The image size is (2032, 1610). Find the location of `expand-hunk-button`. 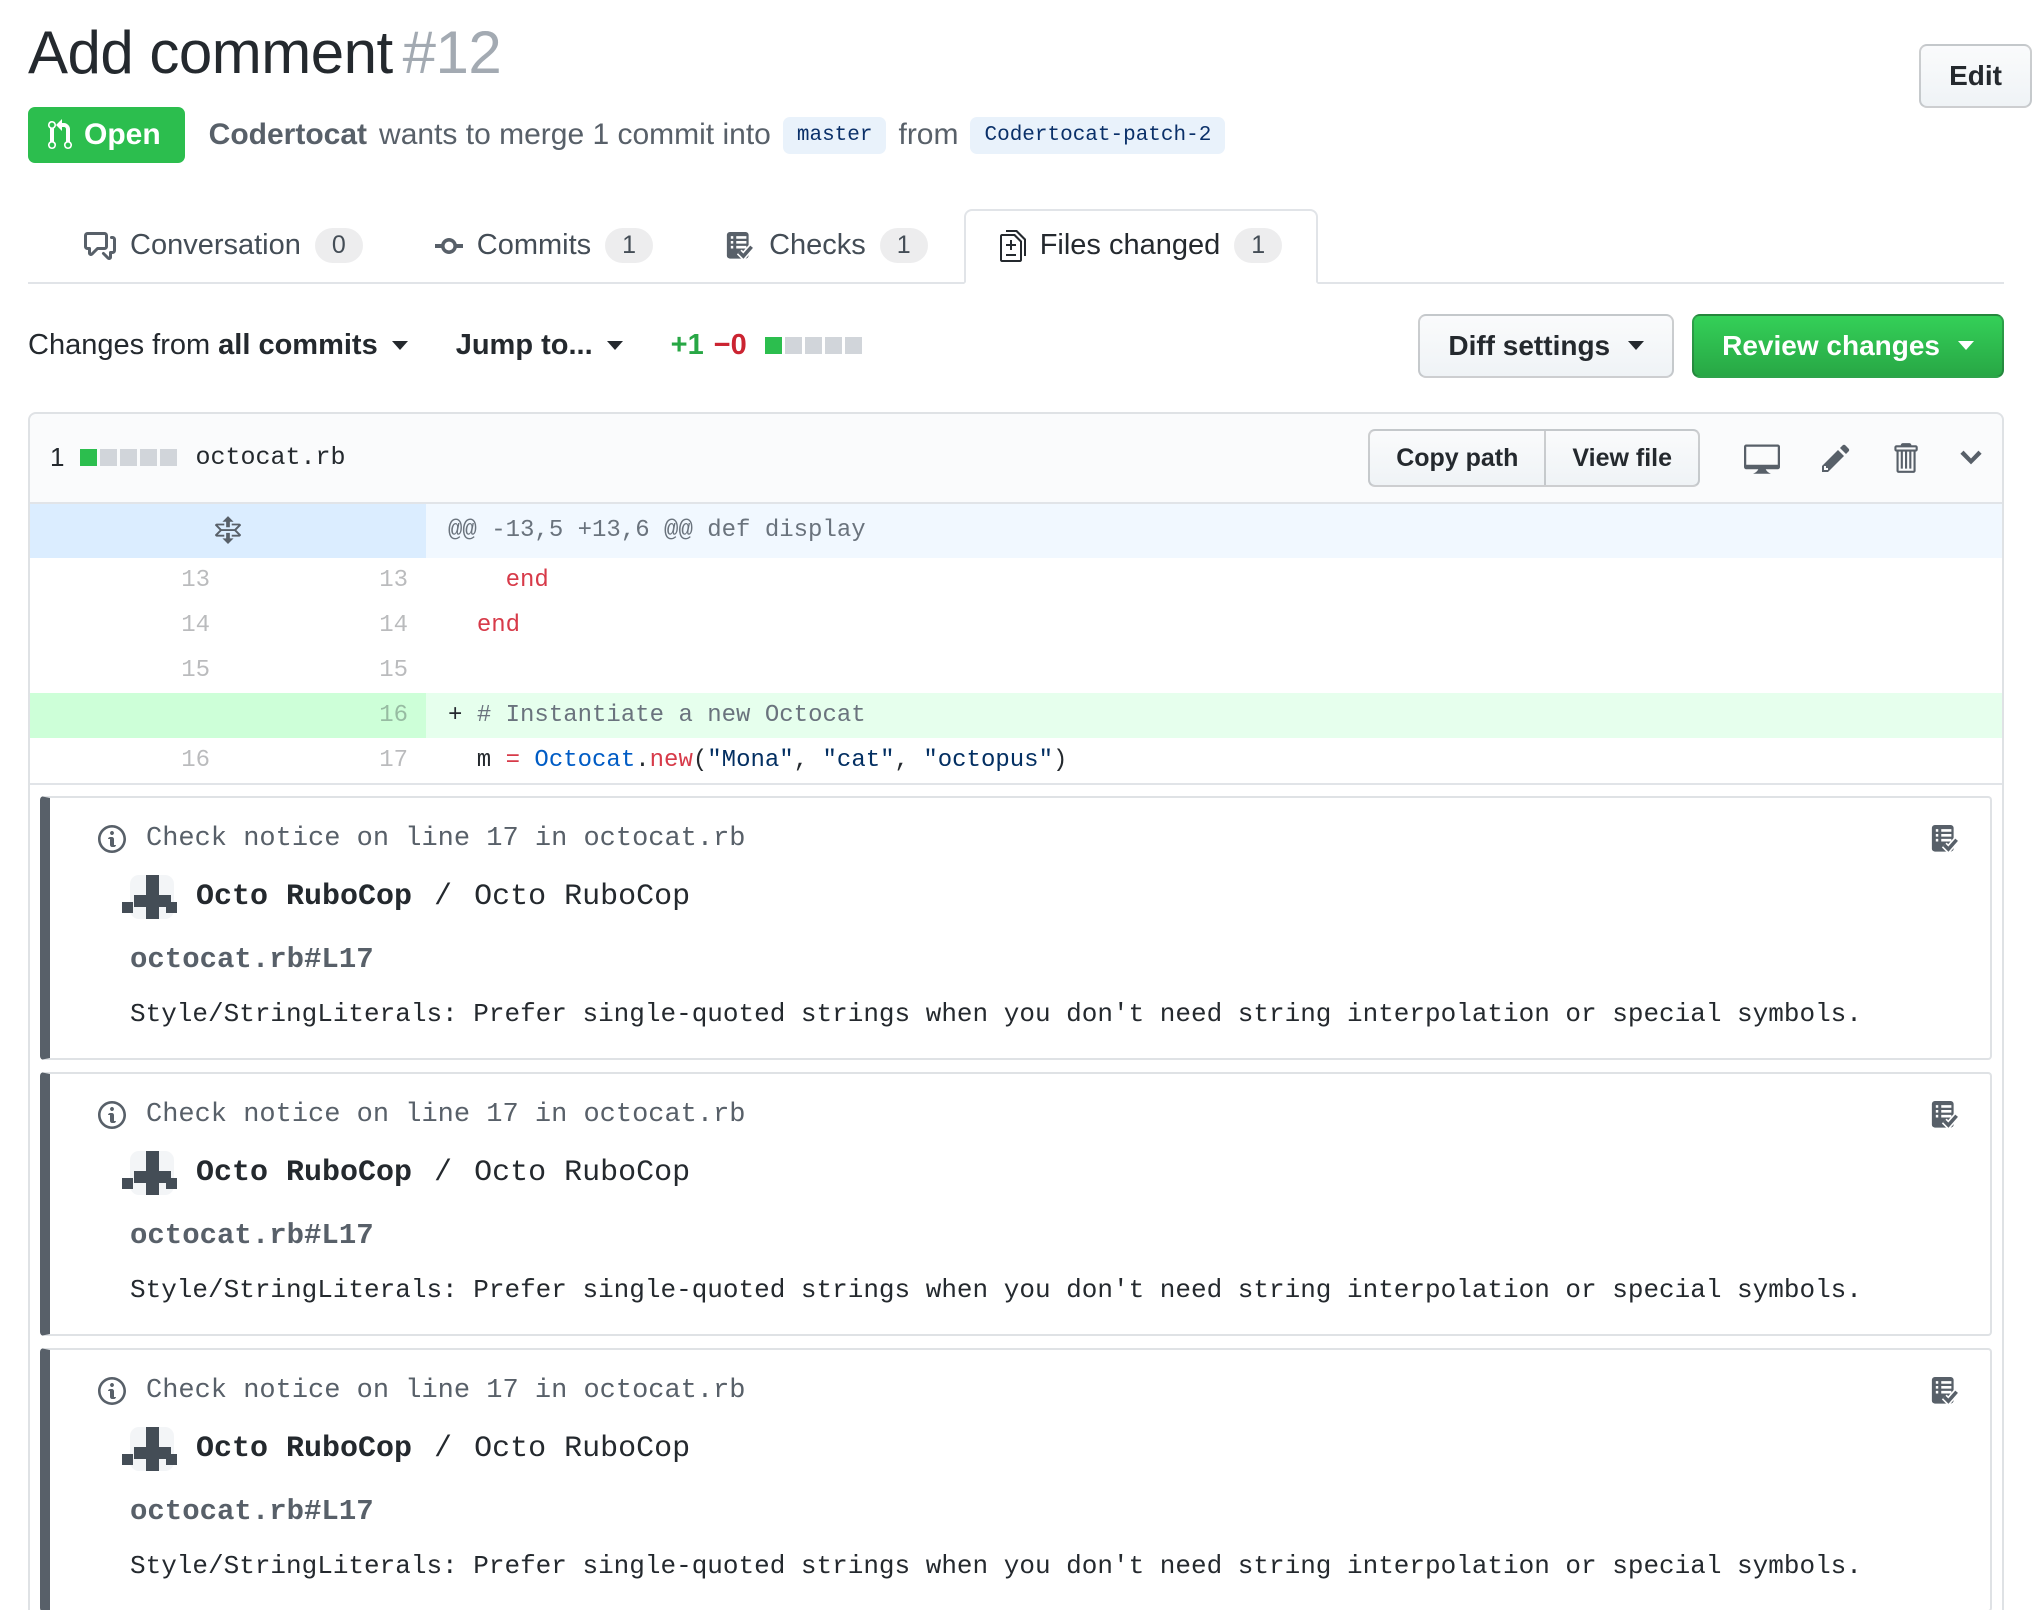

expand-hunk-button is located at coordinates (228, 530).